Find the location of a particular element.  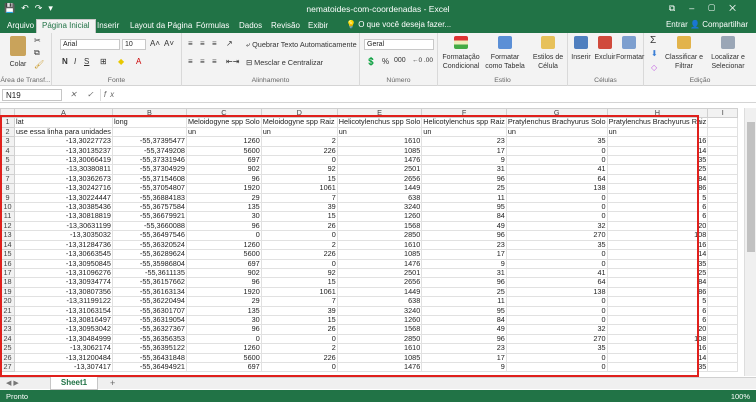

cell: -55,3749208 is located at coordinates (149, 151).